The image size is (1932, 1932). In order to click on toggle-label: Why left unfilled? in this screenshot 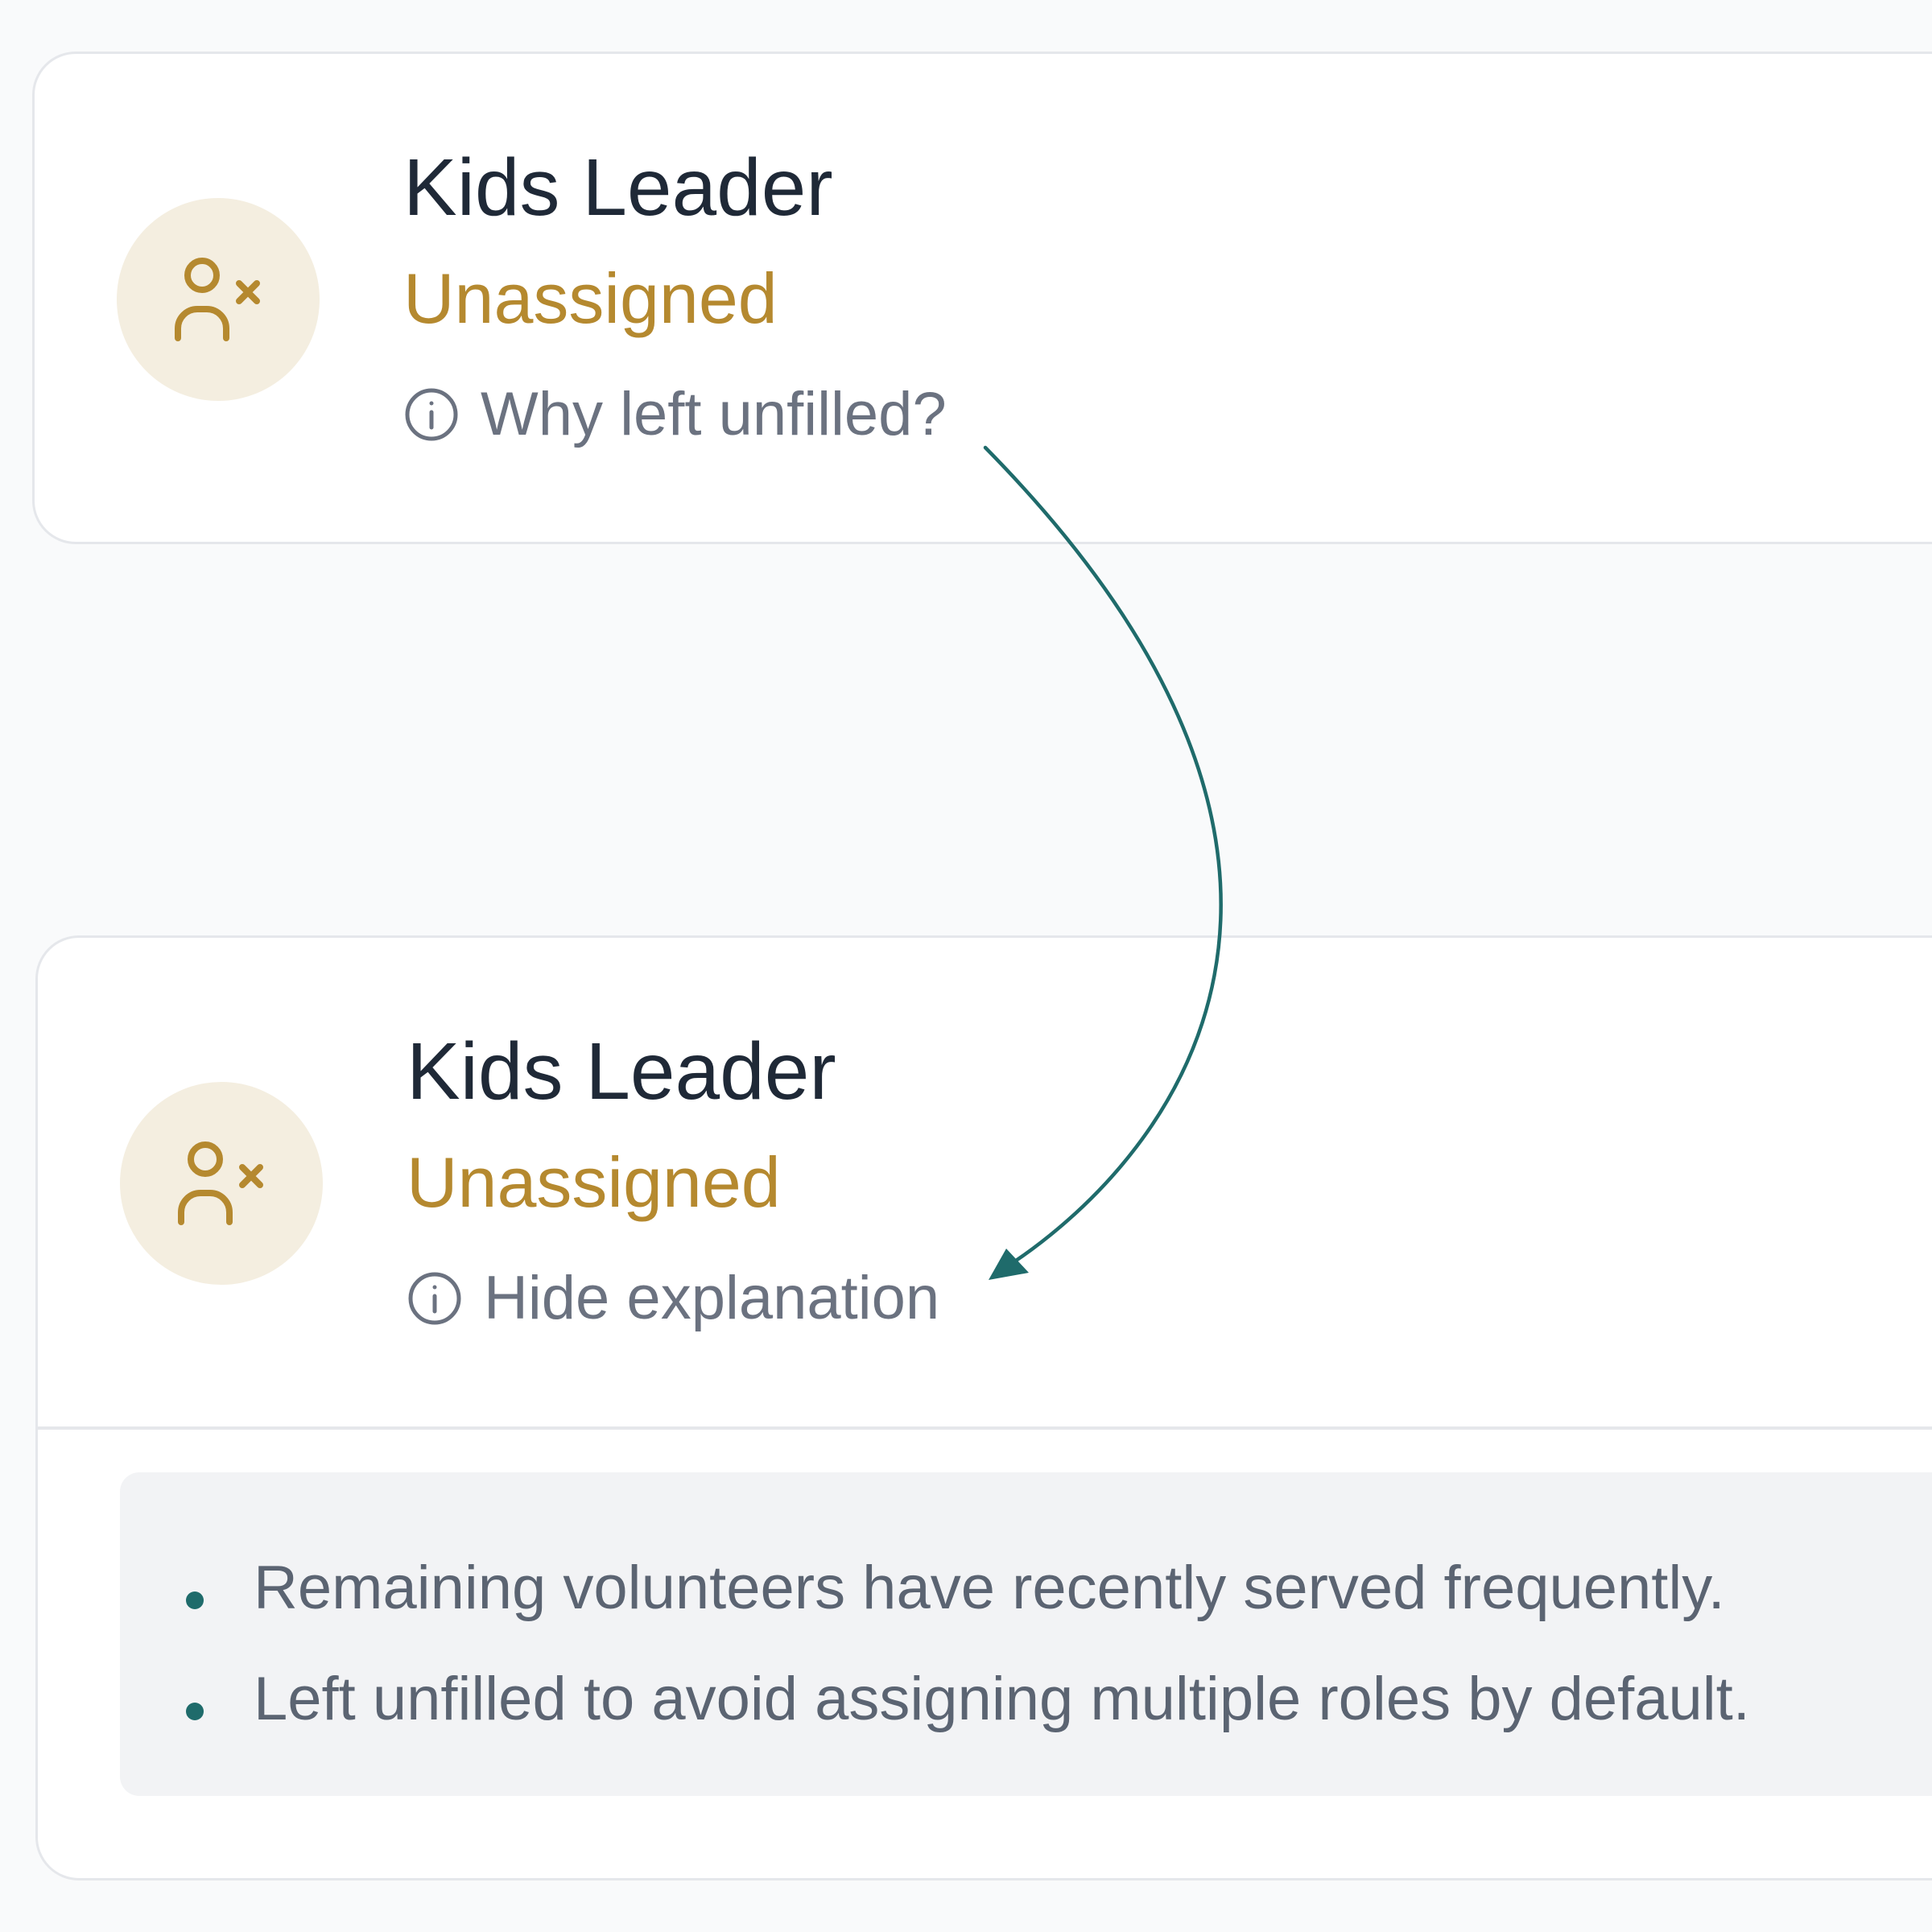, I will do `click(714, 414)`.